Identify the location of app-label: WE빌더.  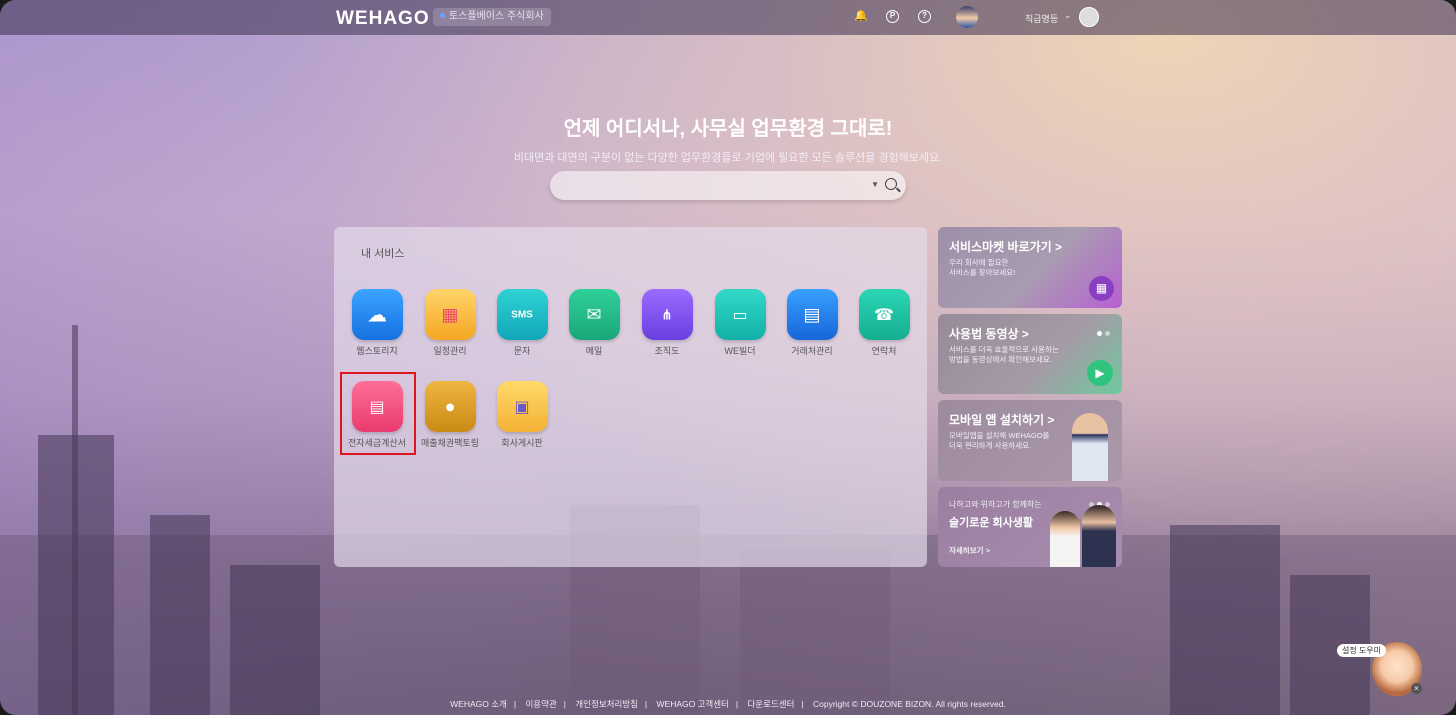
(740, 351).